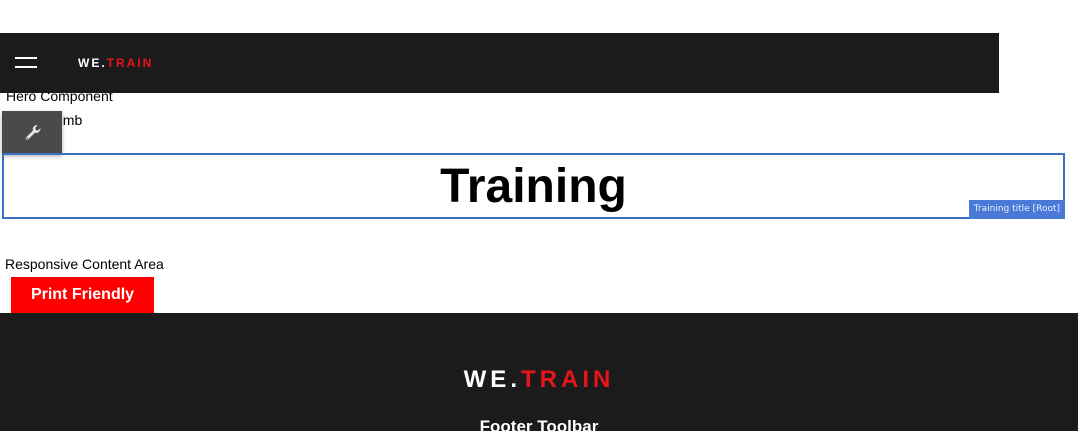 The height and width of the screenshot is (437, 1078). What do you see at coordinates (82, 295) in the screenshot?
I see `print-friendly-button: Print Friendly` at bounding box center [82, 295].